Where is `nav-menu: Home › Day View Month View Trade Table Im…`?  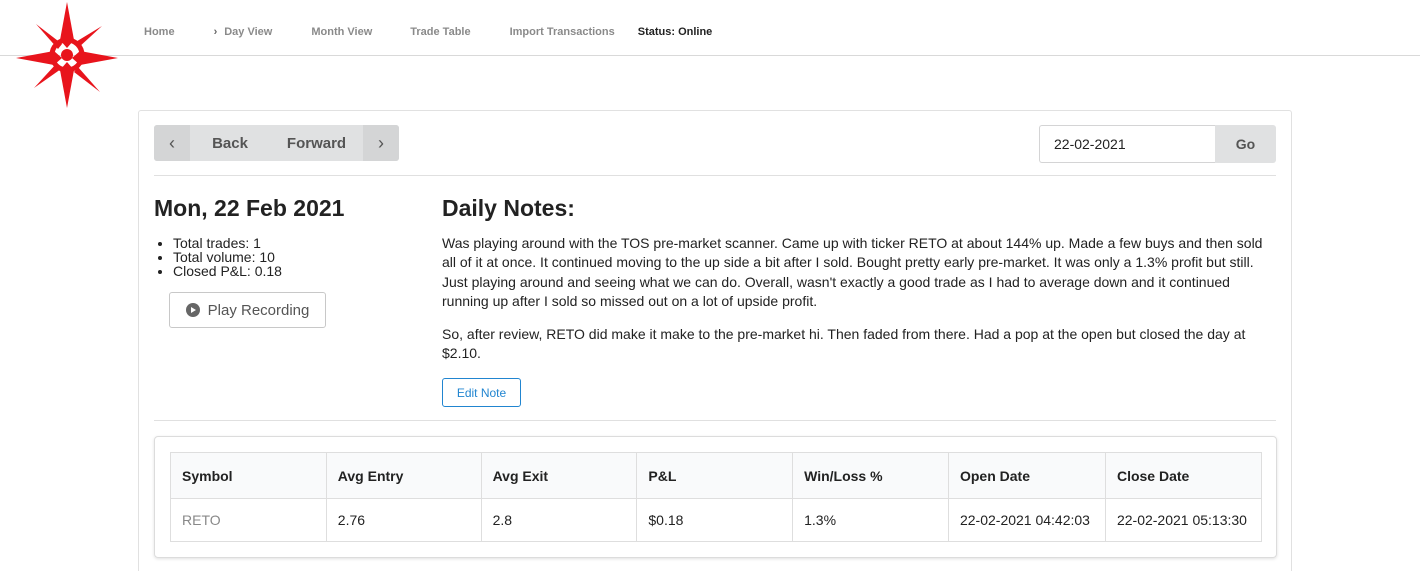
nav-menu: Home › Day View Month View Trade Table Im… is located at coordinates (428, 32).